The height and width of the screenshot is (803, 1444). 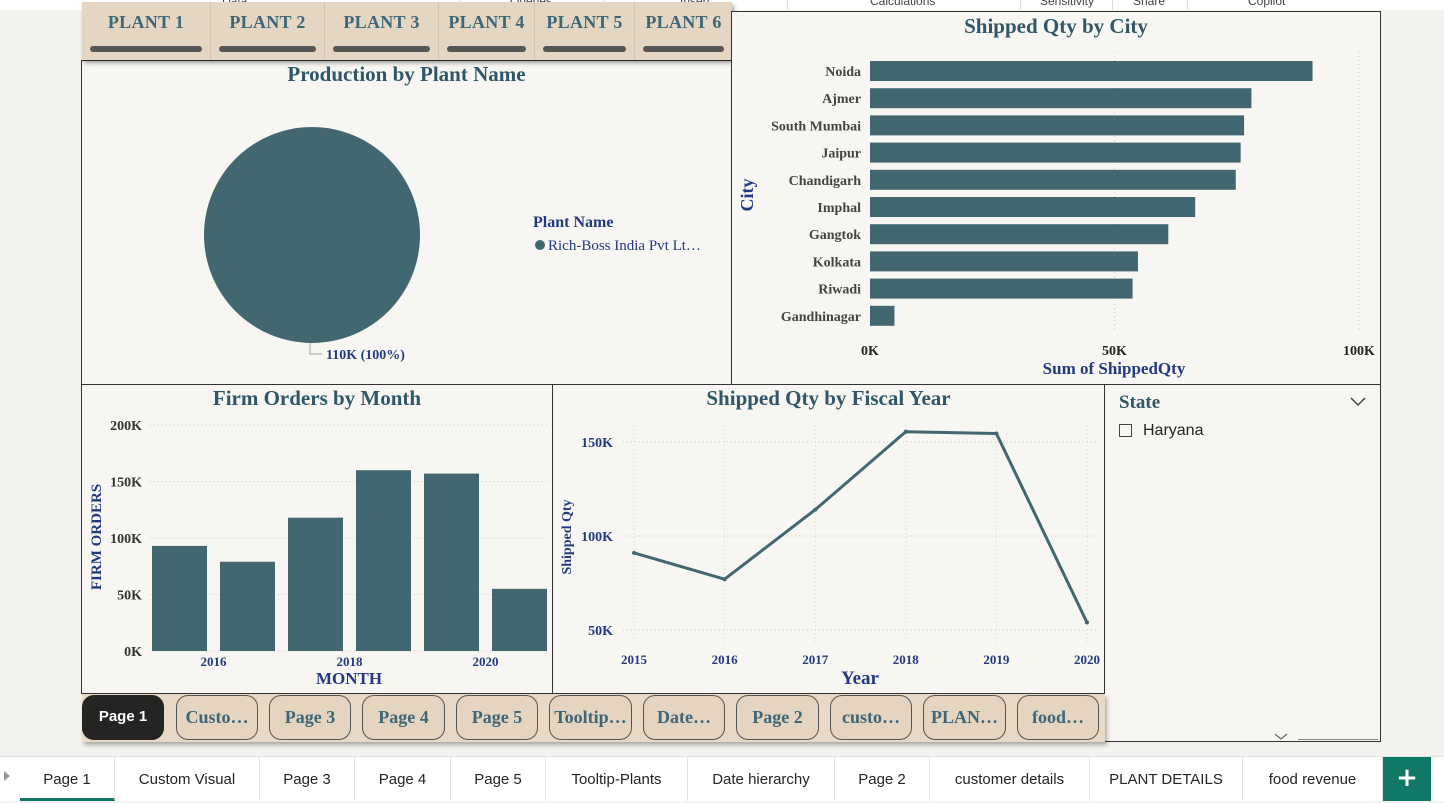 I want to click on year-x-tick-label: 2017, so click(x=815, y=659).